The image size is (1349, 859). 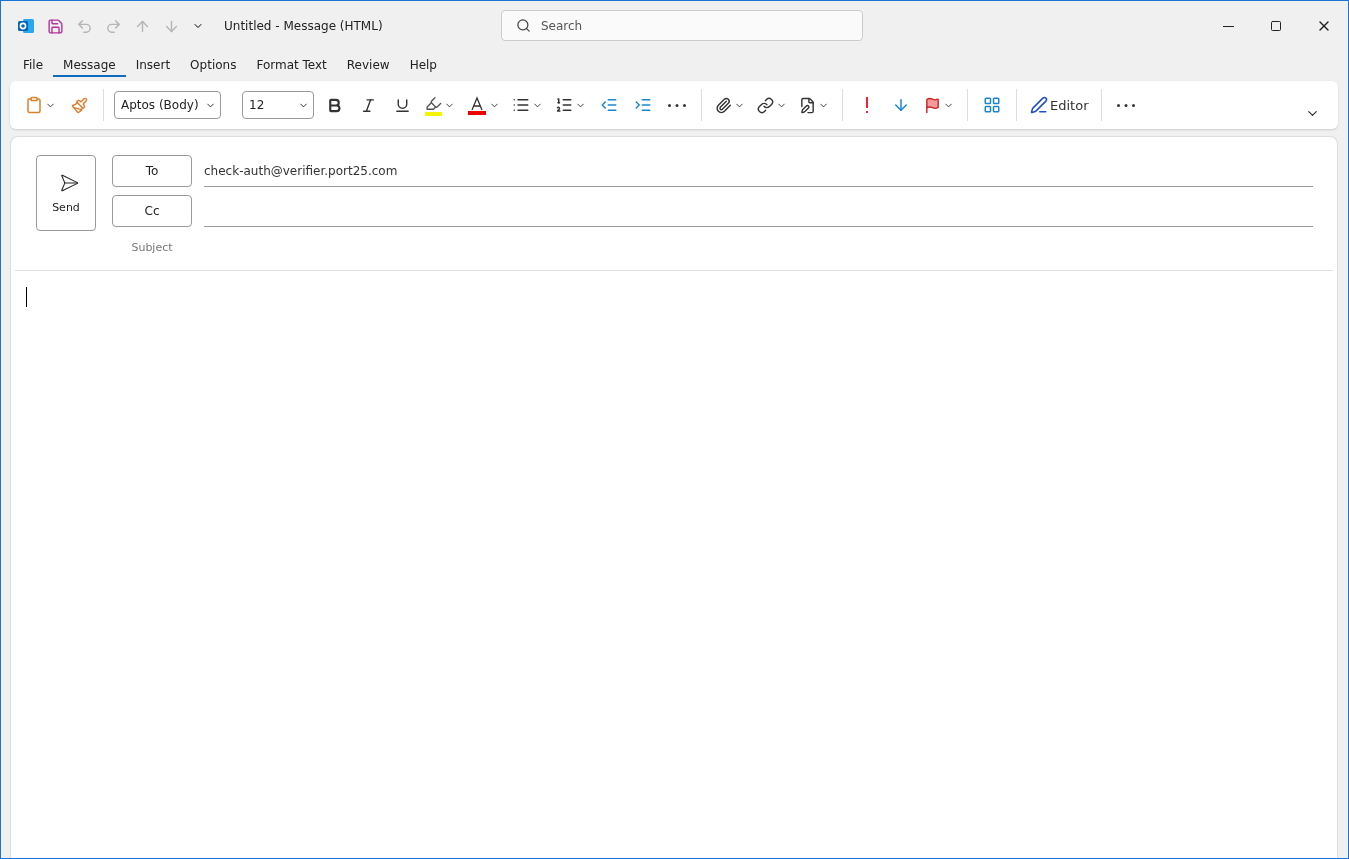 What do you see at coordinates (153, 65) in the screenshot?
I see `ribbon-tab: Insert` at bounding box center [153, 65].